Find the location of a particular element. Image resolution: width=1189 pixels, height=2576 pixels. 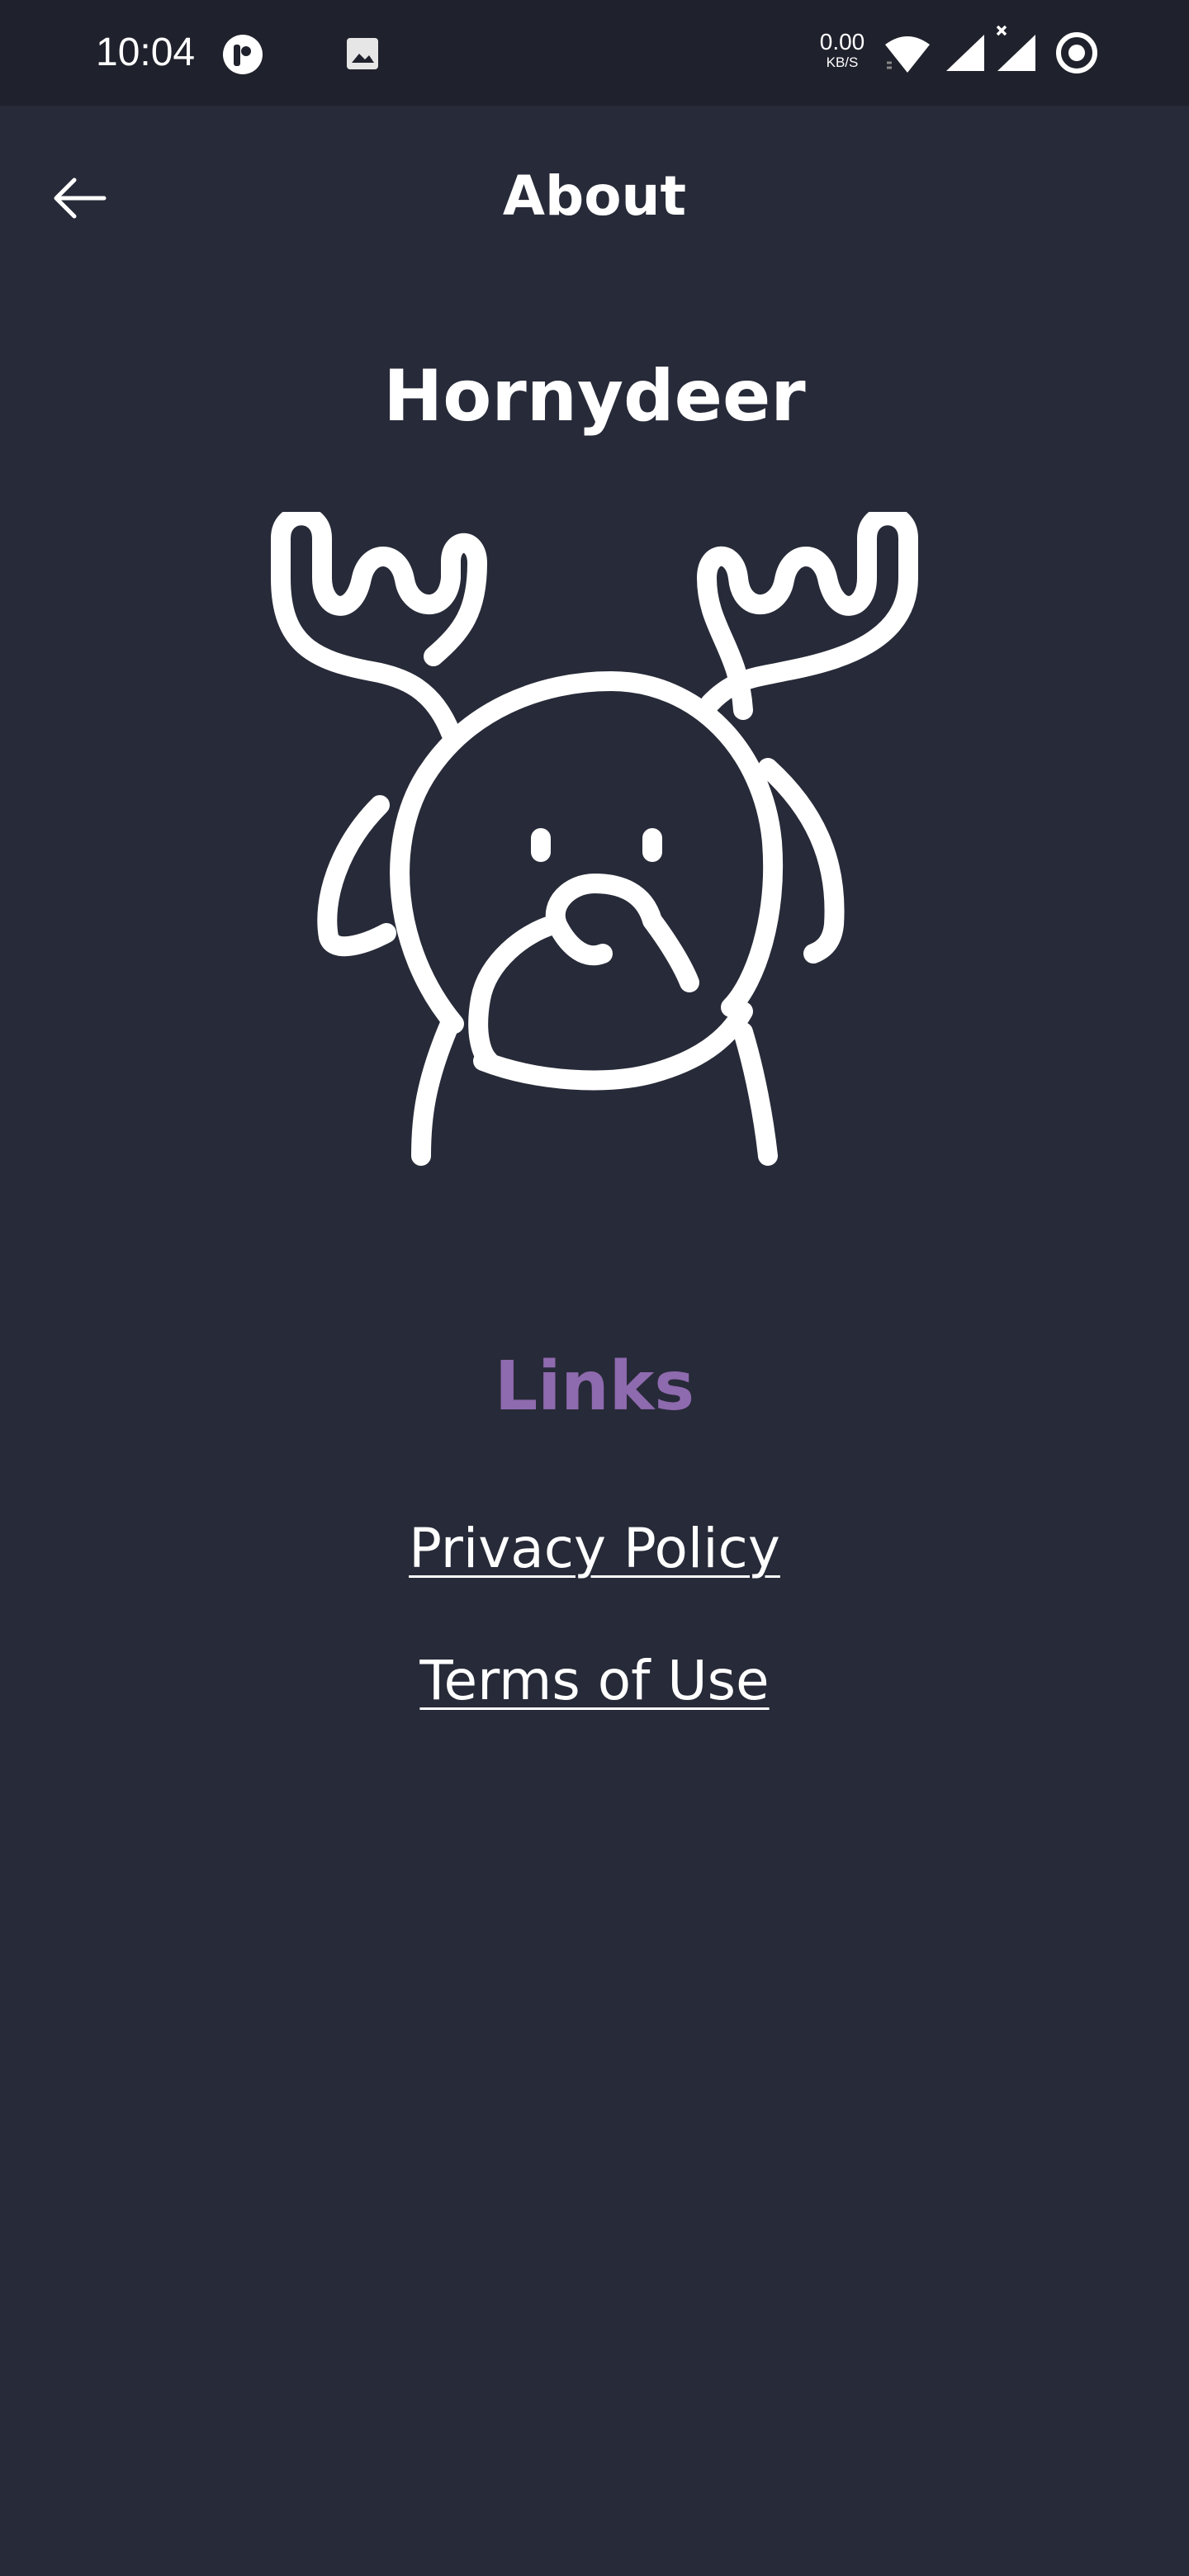

terms-of-use-label: Terms of Use is located at coordinates (594, 1680).